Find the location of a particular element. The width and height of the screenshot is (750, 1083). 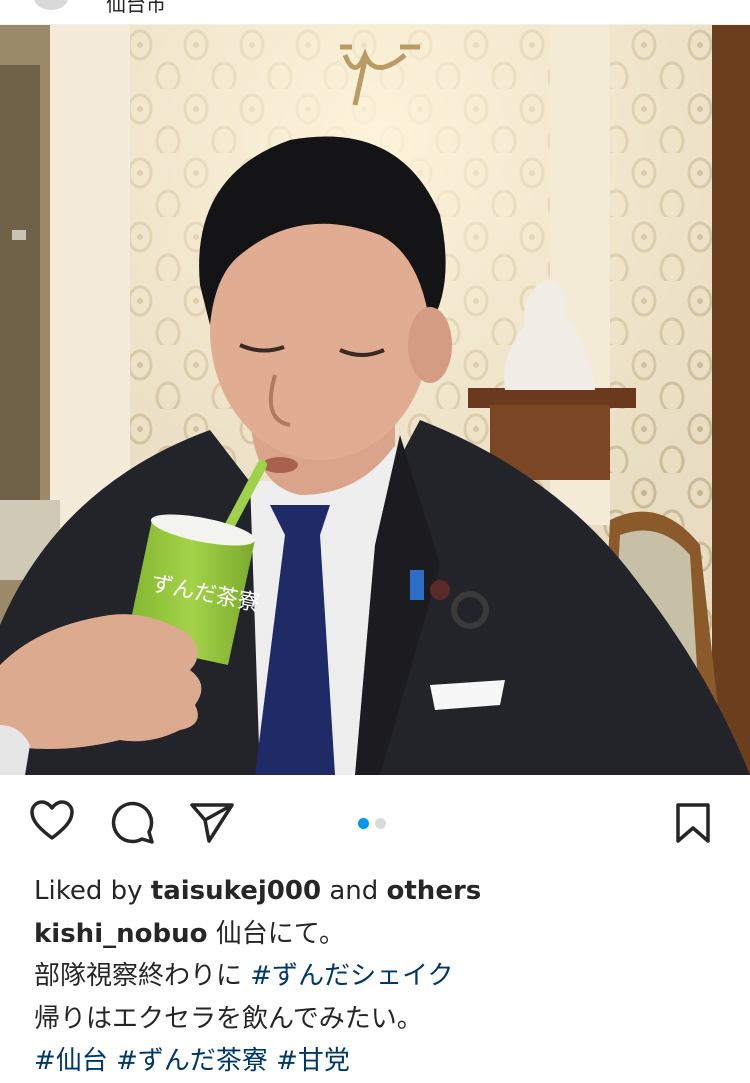

caption-text-2: 部隊視察終わりに is located at coordinates (138, 976).